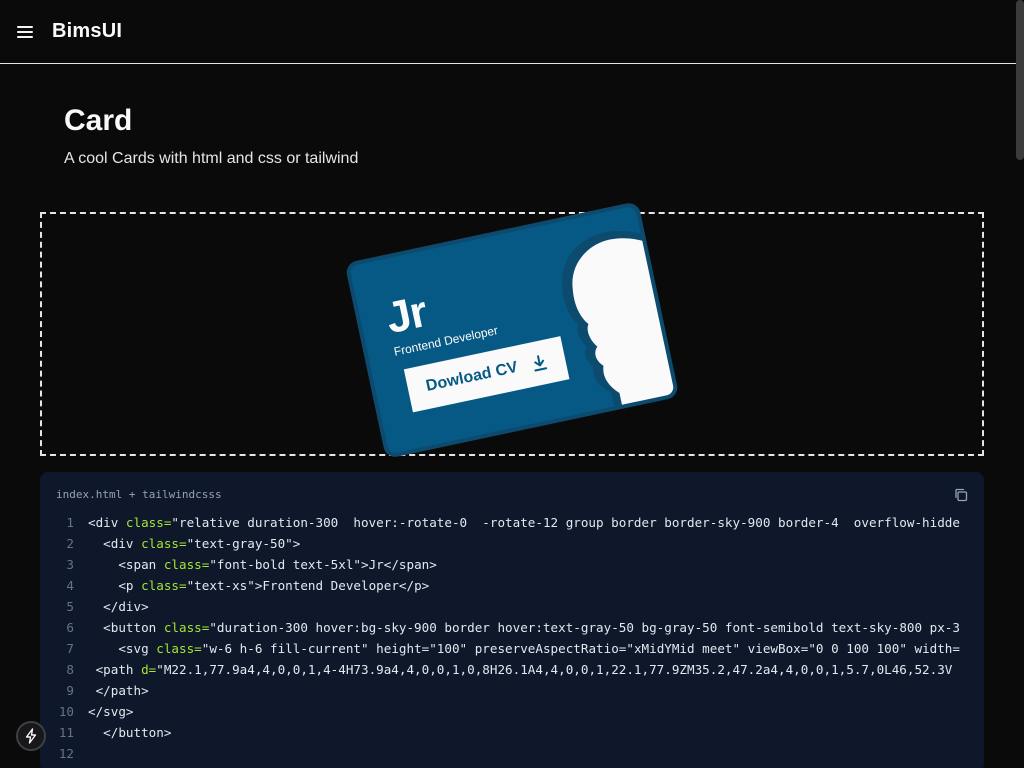 This screenshot has height=768, width=1024. What do you see at coordinates (1020, 384) in the screenshot?
I see `scrollbar` at bounding box center [1020, 384].